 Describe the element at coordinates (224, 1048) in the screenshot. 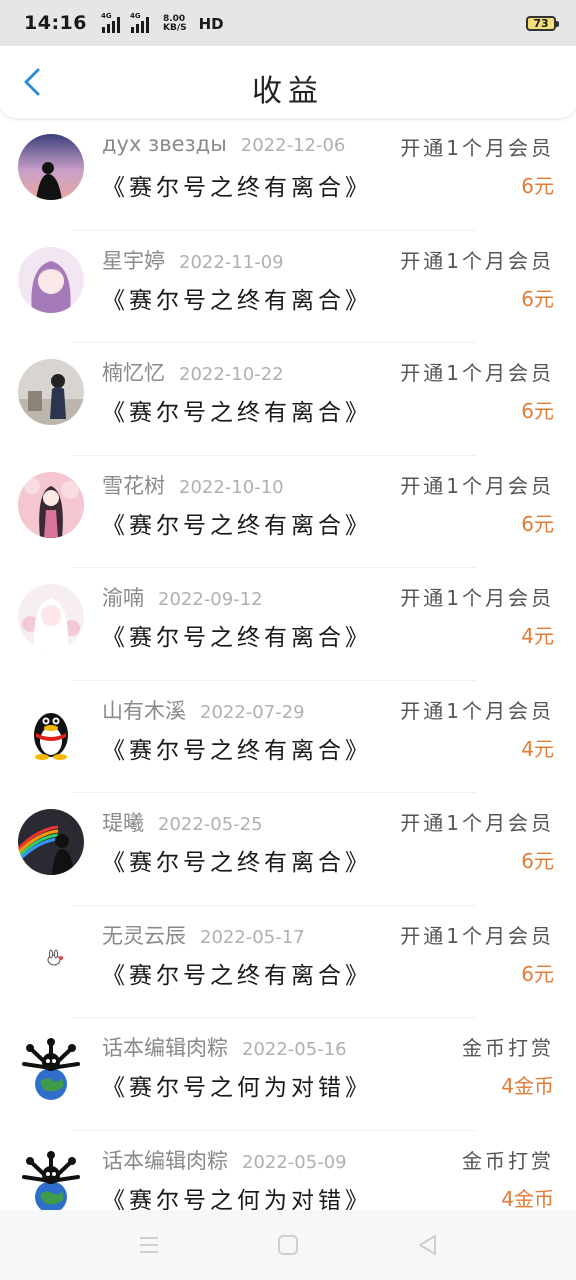

I see `user-name: 话本编辑肉粽 2022-05-16` at that location.